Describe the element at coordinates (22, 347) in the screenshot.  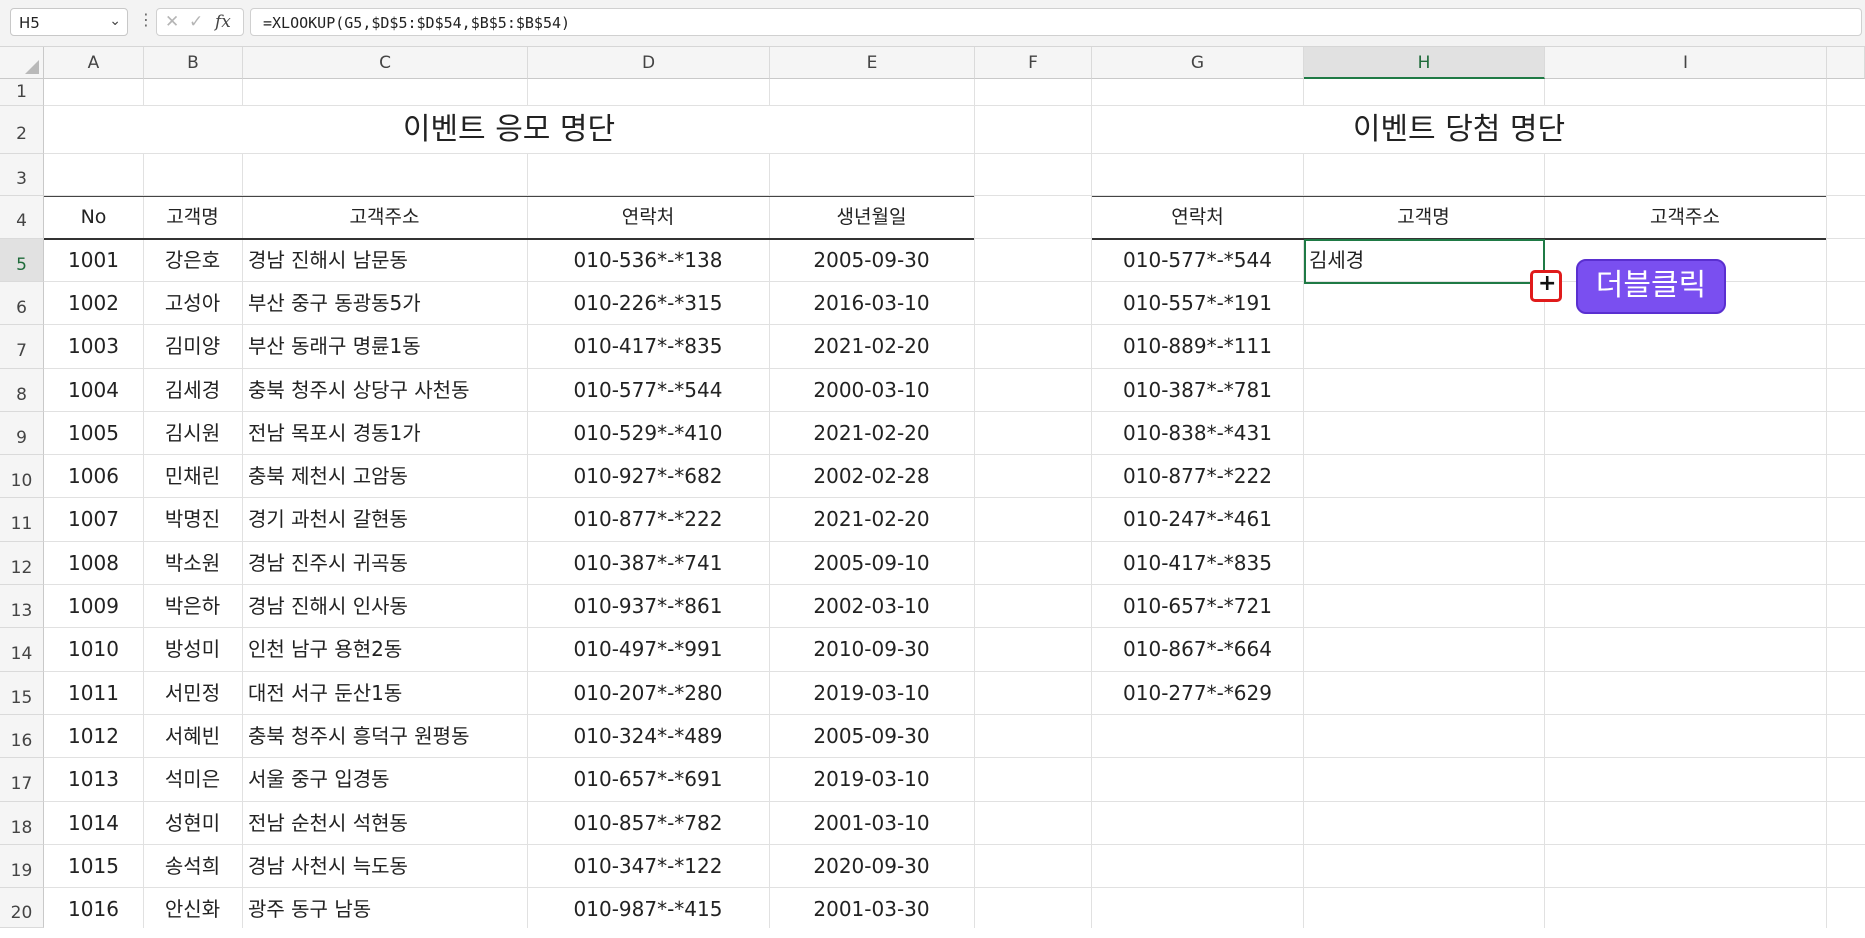
I see `row-header-7: 7` at that location.